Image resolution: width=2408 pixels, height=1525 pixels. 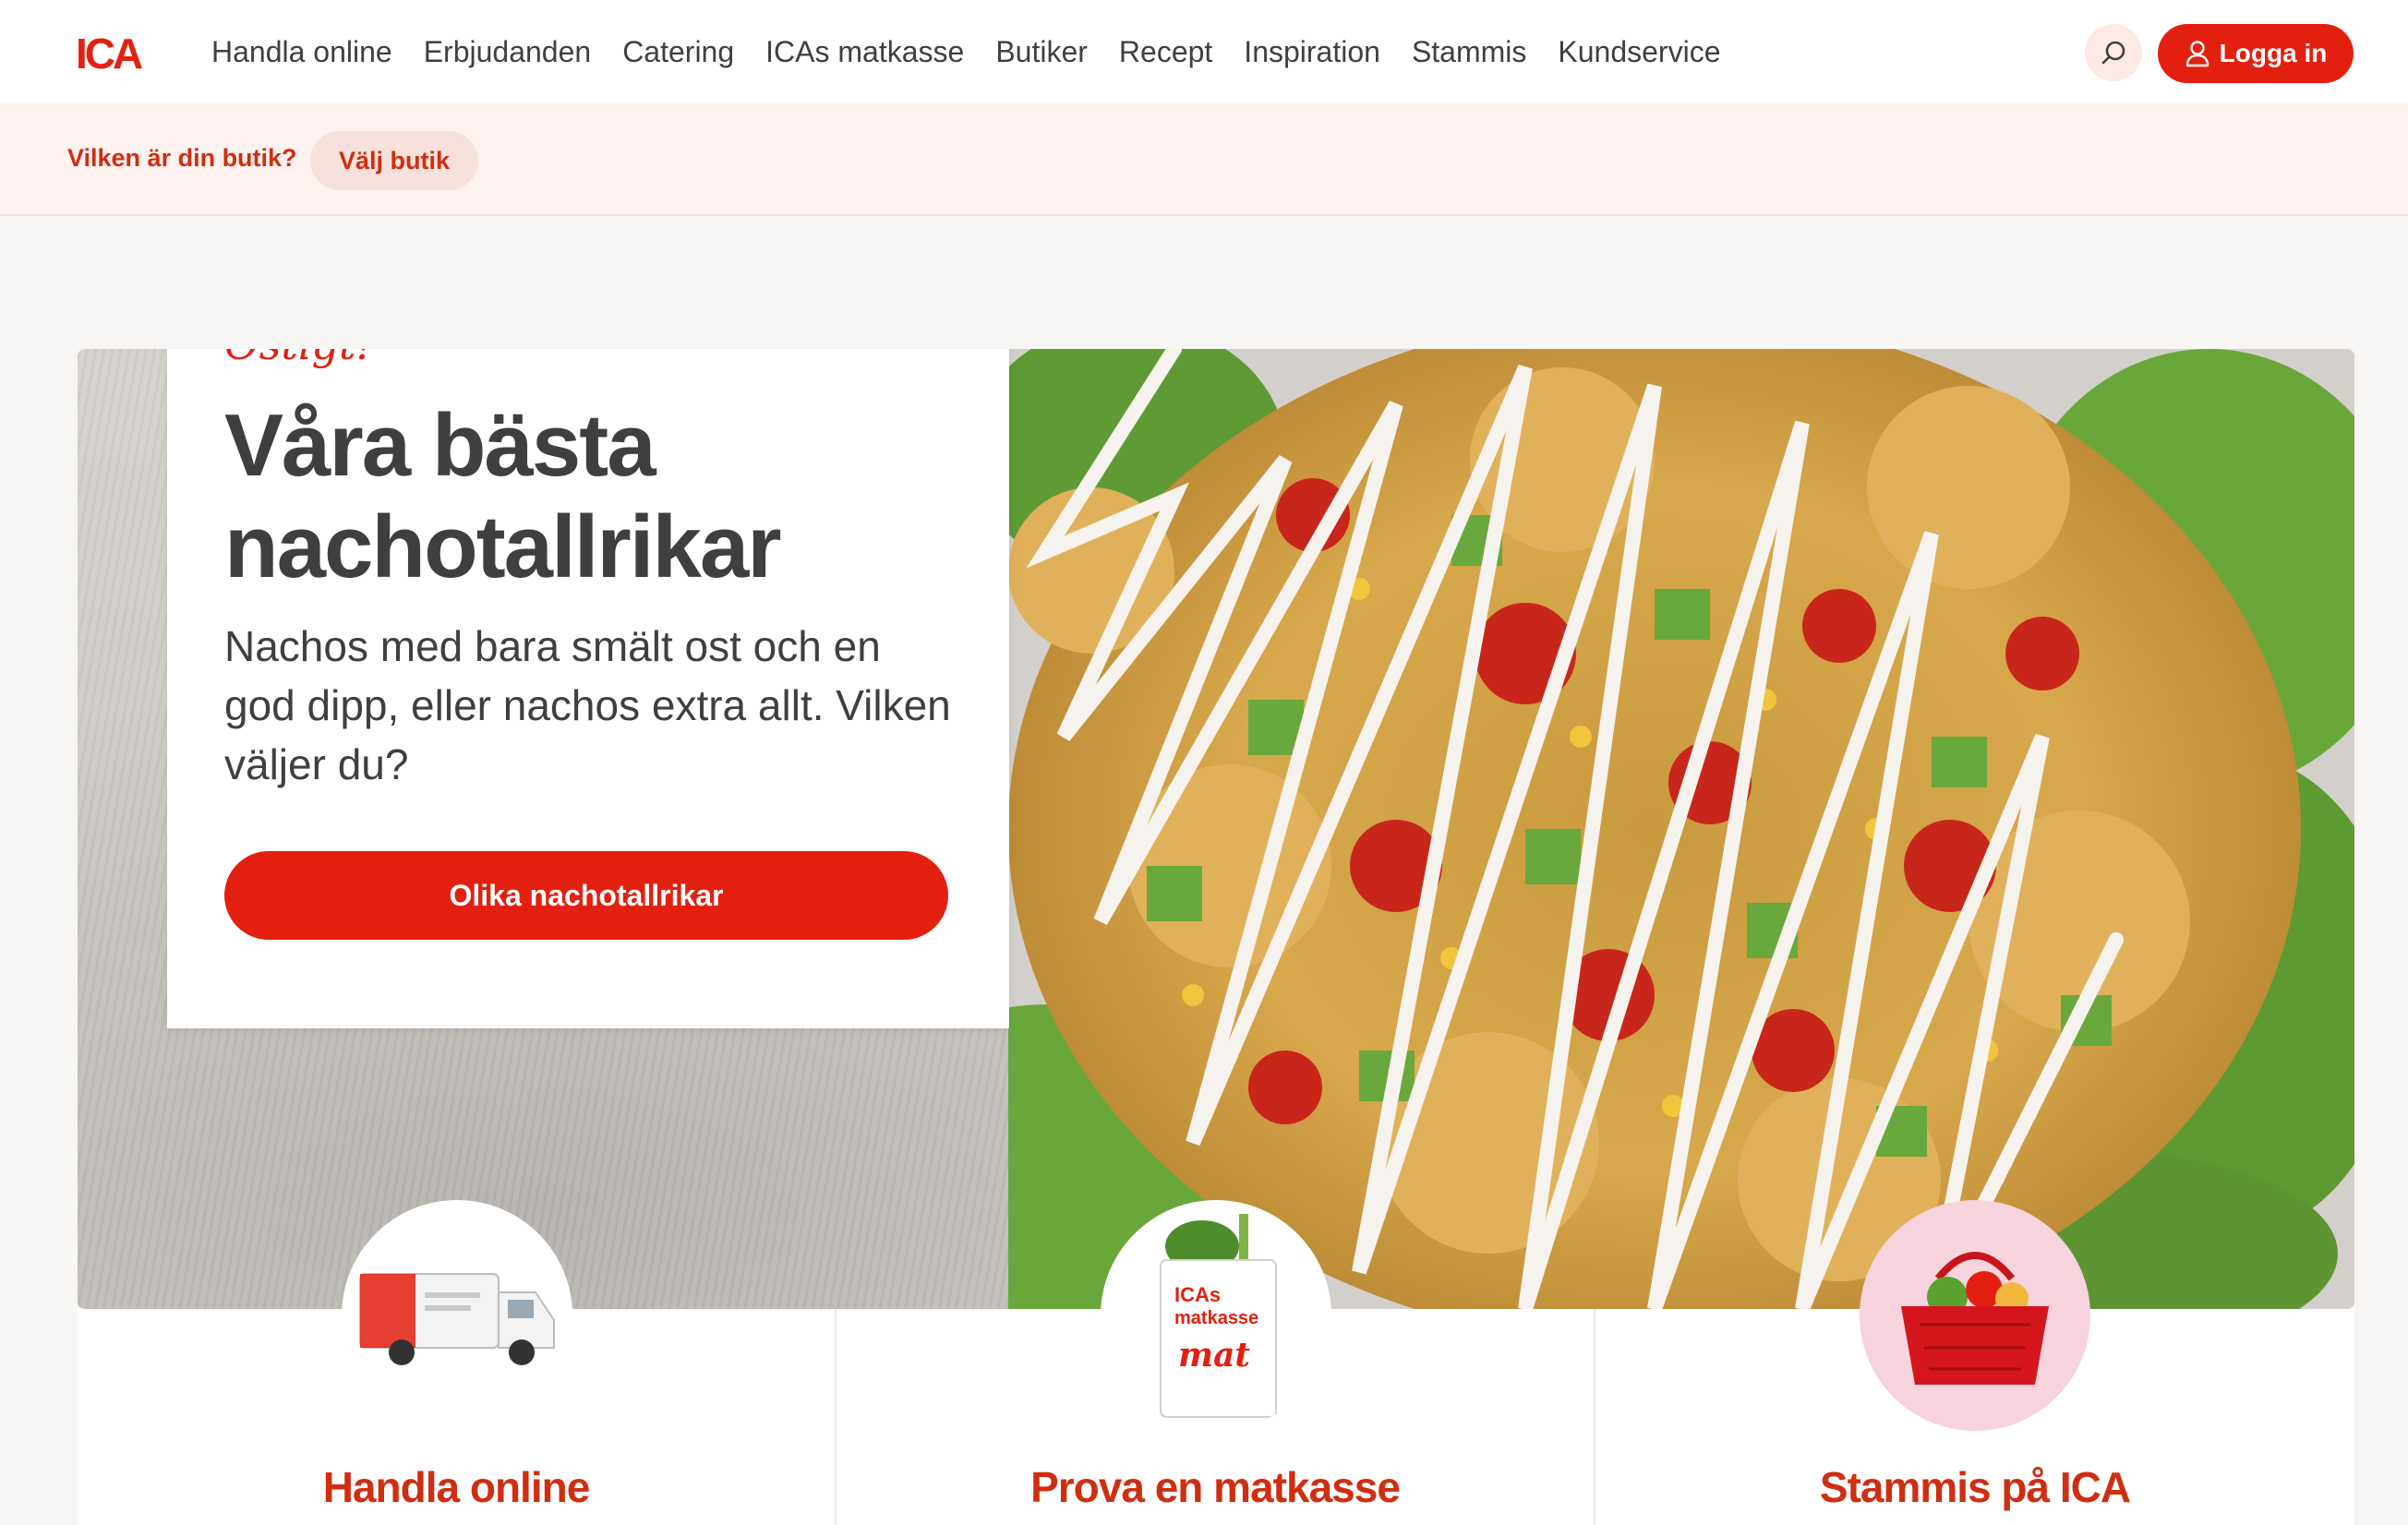 I want to click on tile-handla-online: Handla online, so click(x=457, y=1362).